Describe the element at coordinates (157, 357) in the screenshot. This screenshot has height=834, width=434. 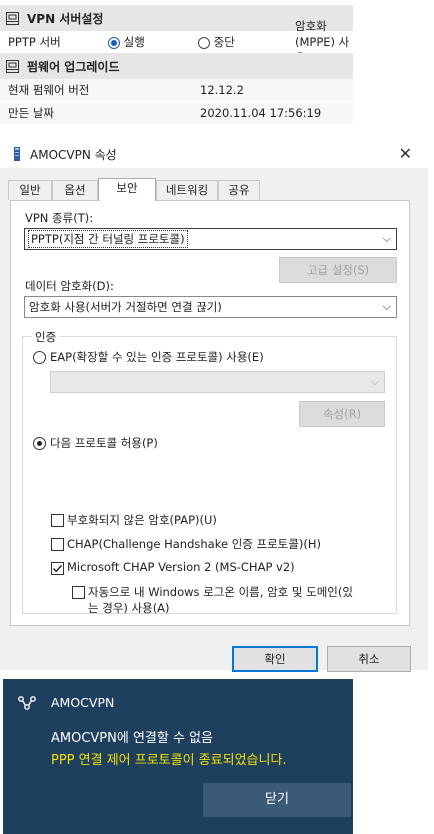
I see `eap-radio-label: EAP(확장할 수 있는 인증 프로토콜) 사용(E)` at that location.